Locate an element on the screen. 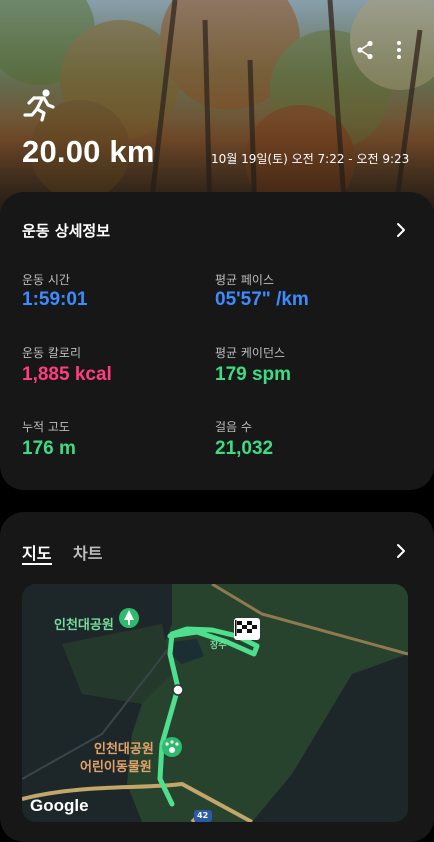 The image size is (434, 842). tab-map: 지도 is located at coordinates (36, 552).